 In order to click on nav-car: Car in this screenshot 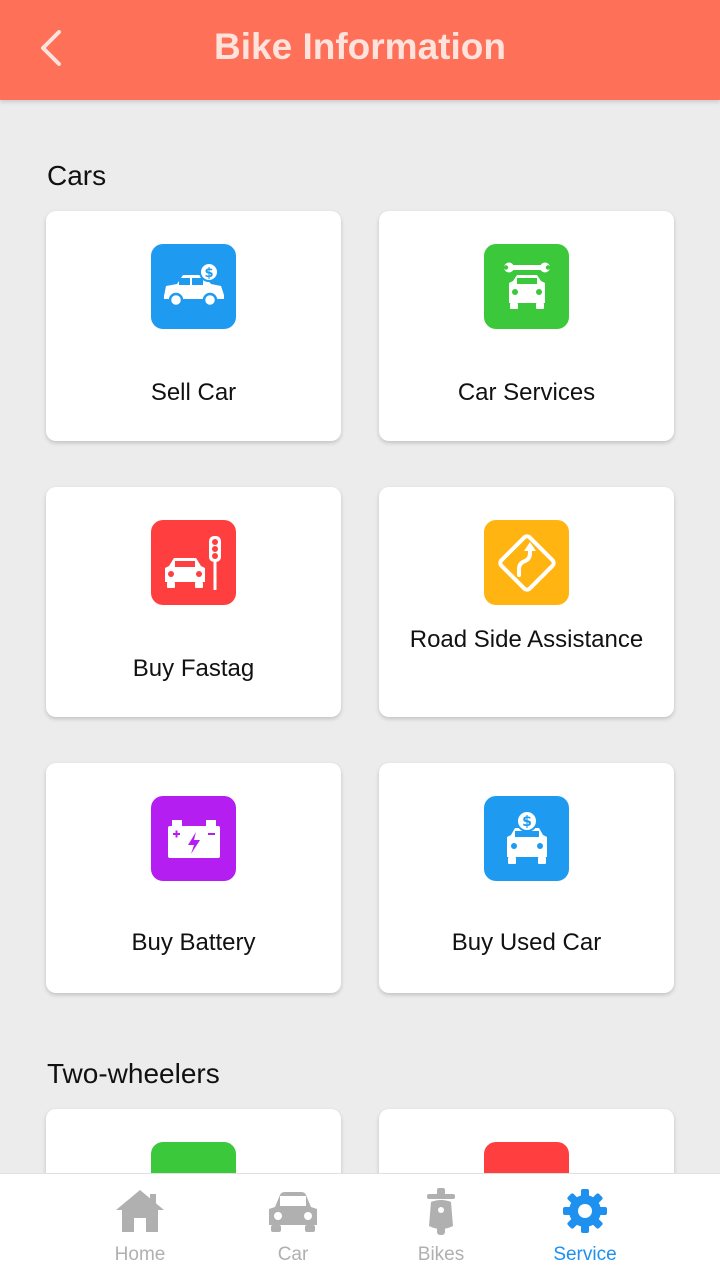, I will do `click(293, 1227)`.